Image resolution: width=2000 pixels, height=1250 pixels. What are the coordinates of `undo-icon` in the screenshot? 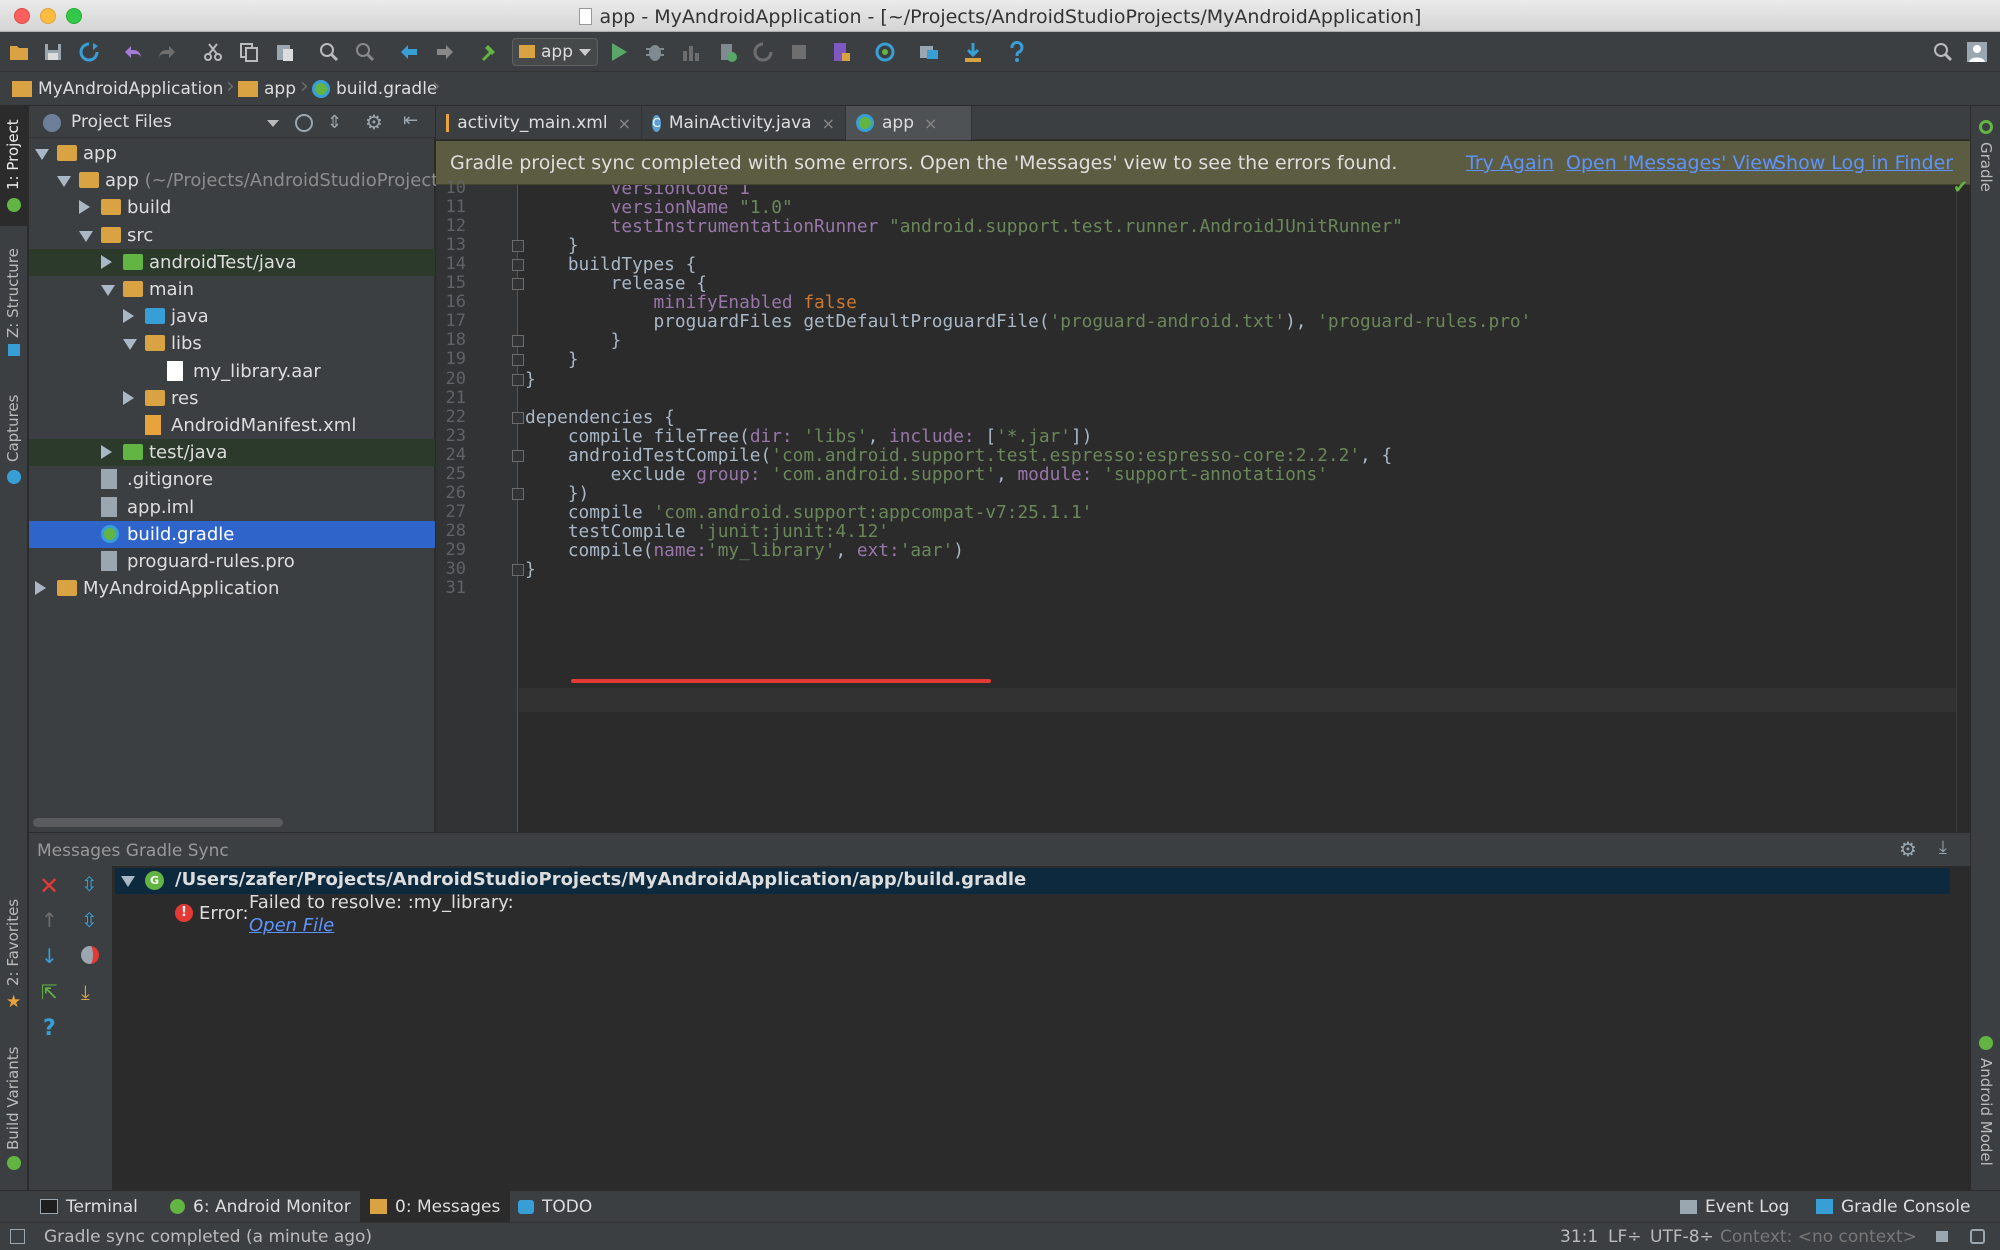 It's located at (133, 52).